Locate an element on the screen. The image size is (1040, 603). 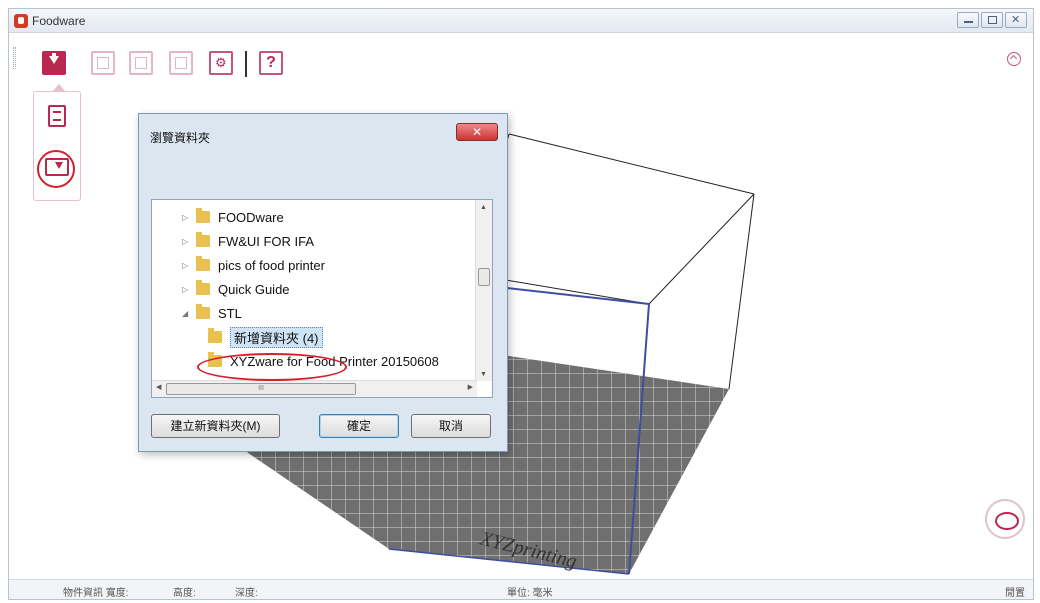
collapse-arrow-icon: ◢ is located at coordinates (187, 313).